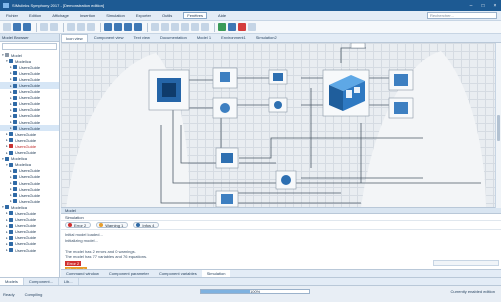  Describe the element at coordinates (495, 5) in the screenshot. I see `close-button: ×` at that location.